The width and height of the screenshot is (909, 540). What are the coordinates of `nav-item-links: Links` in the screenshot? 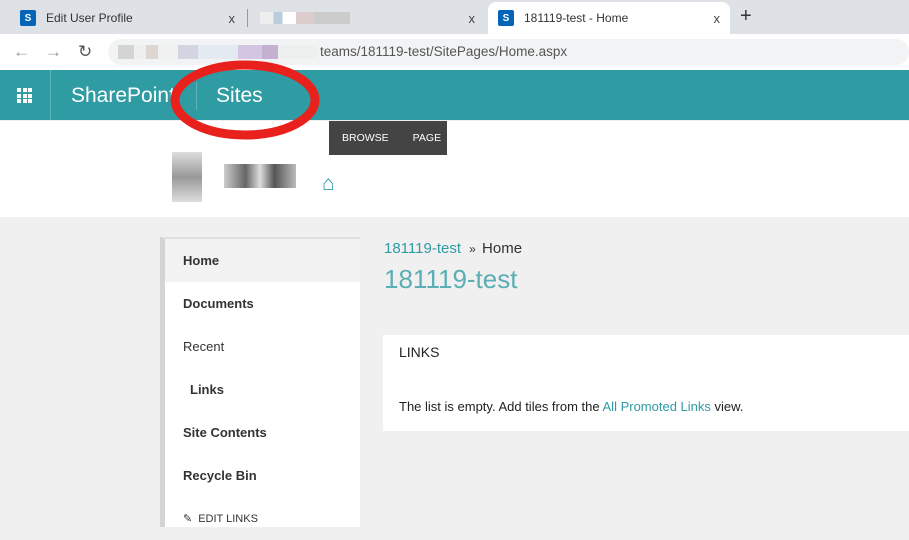 It's located at (262, 389).